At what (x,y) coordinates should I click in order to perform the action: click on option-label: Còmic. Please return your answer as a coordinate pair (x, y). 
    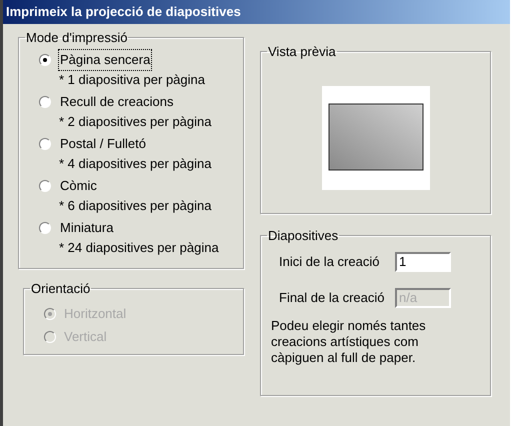
    Looking at the image, I should click on (78, 186).